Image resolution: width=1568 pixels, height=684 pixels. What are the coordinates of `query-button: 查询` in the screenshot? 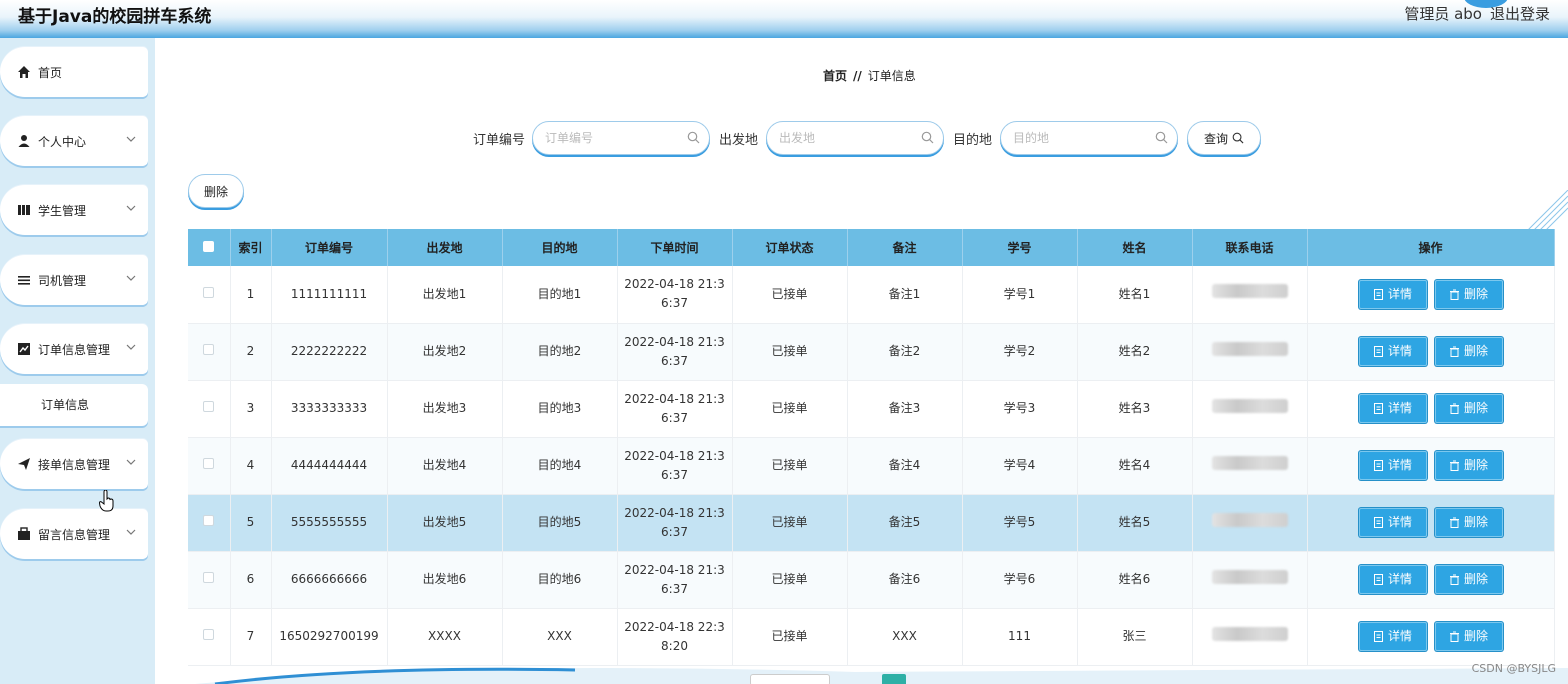 It's located at (1224, 138).